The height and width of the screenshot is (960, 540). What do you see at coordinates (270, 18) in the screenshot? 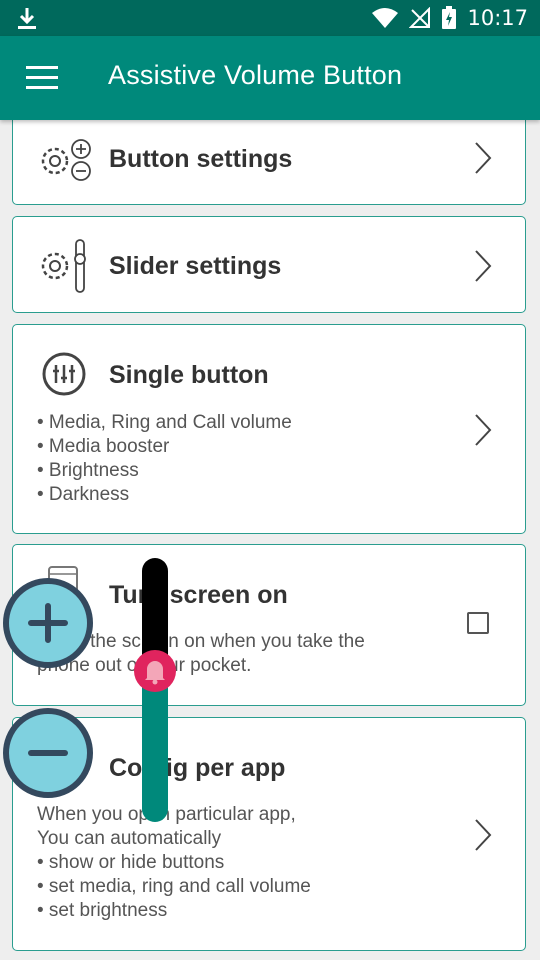
I see `status-bar: 10:17` at bounding box center [270, 18].